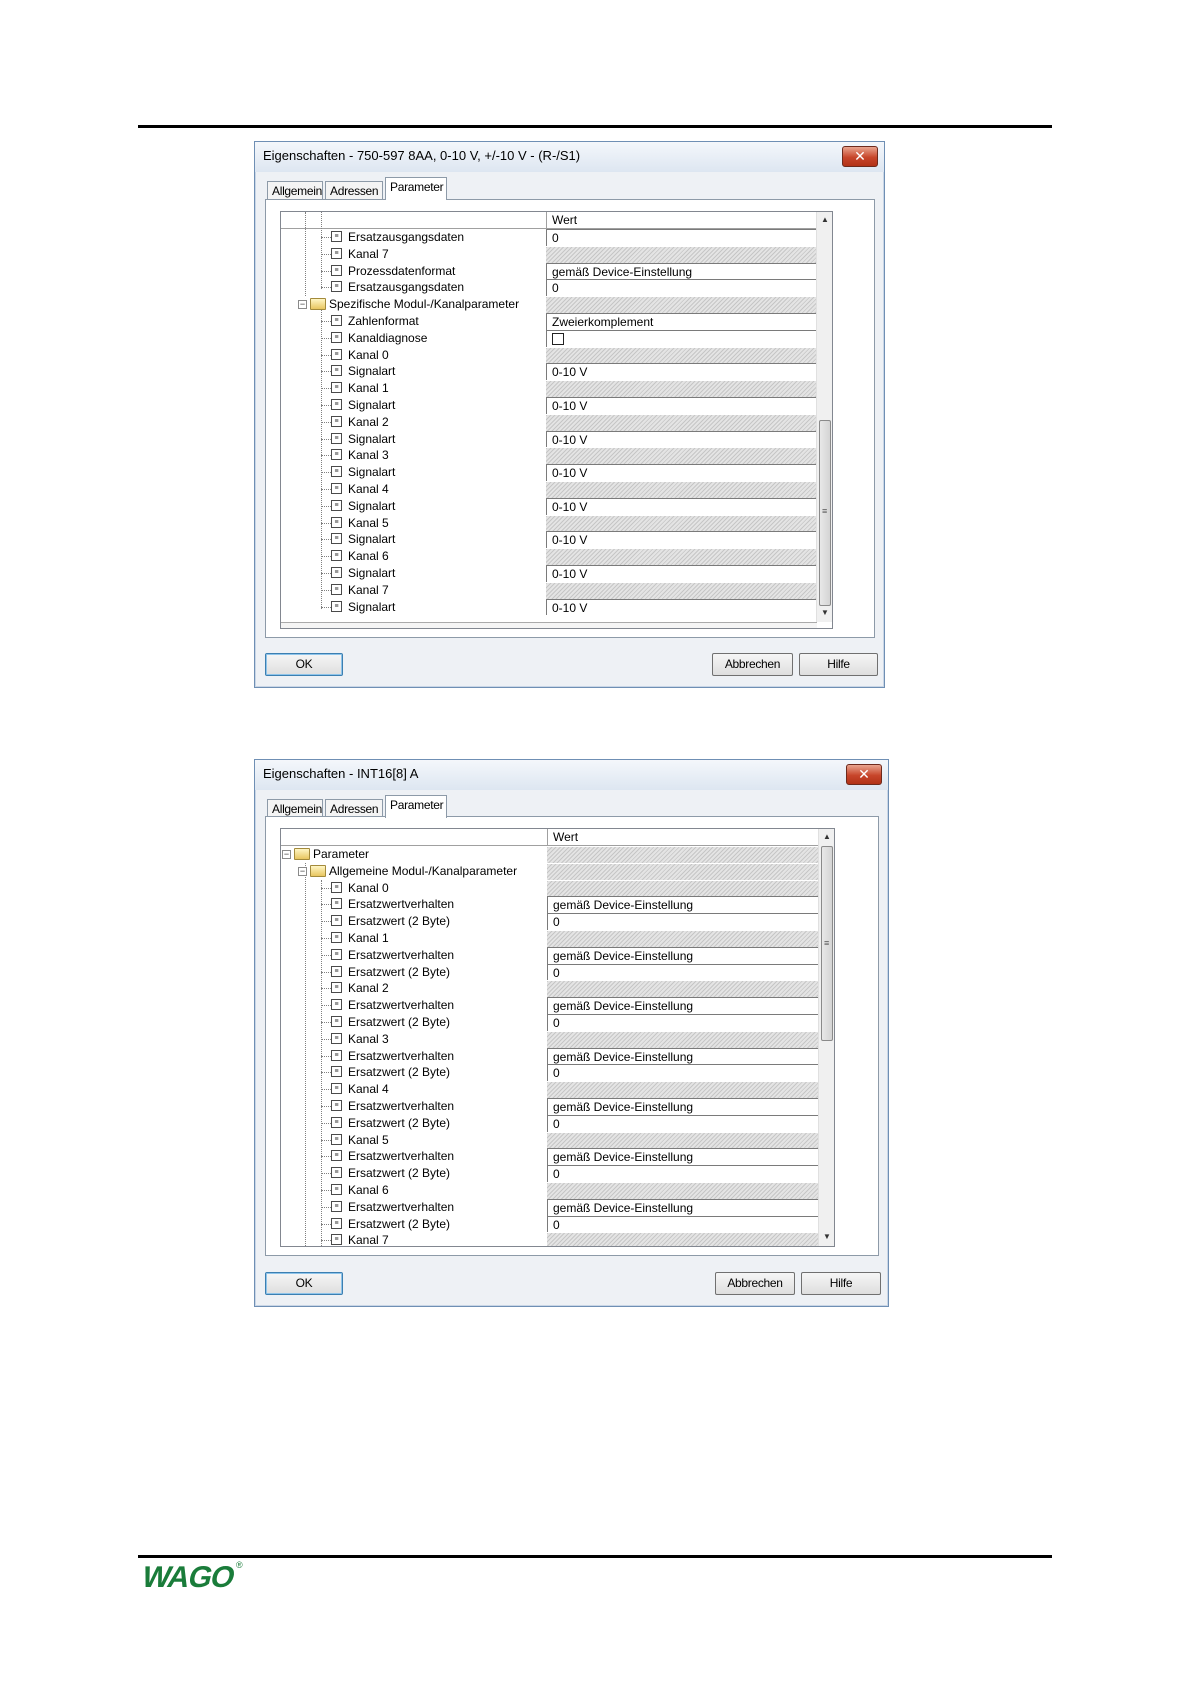  What do you see at coordinates (681, 321) in the screenshot?
I see `value-cell: Zweierkomplement` at bounding box center [681, 321].